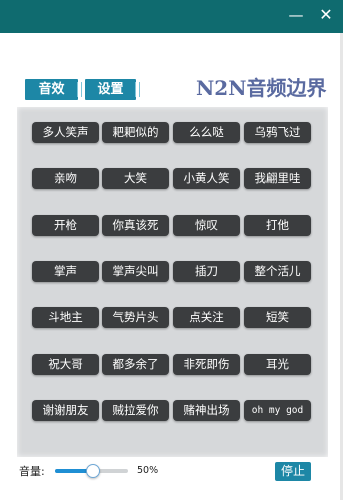 Image resolution: width=343 pixels, height=500 pixels. Describe the element at coordinates (206, 225) in the screenshot. I see `sound-effect-button: 惊叹` at that location.